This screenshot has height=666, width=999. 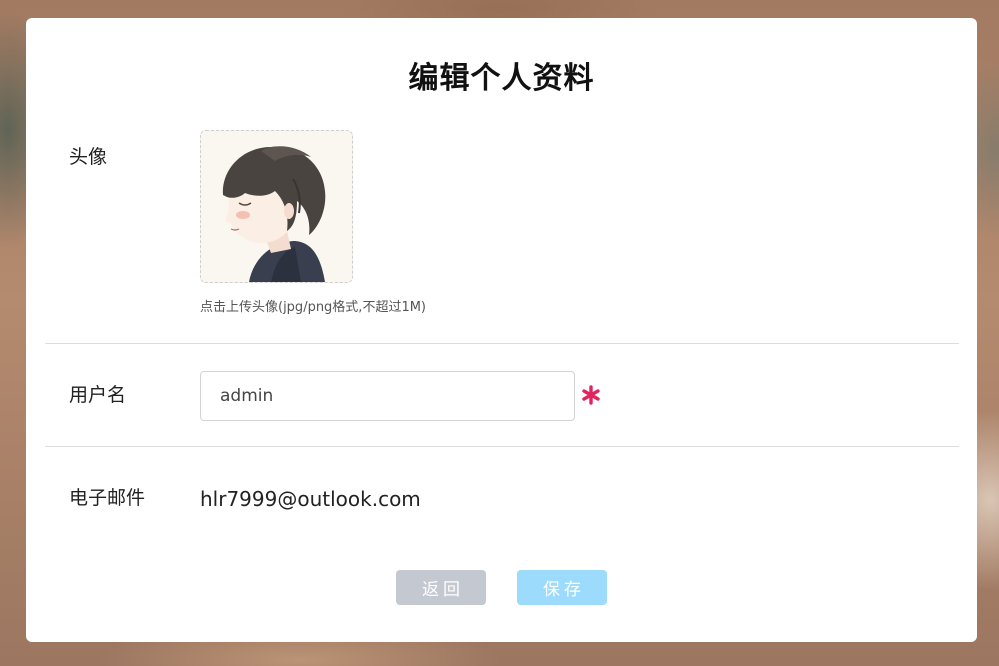 What do you see at coordinates (591, 395) in the screenshot?
I see `asterisk-icon` at bounding box center [591, 395].